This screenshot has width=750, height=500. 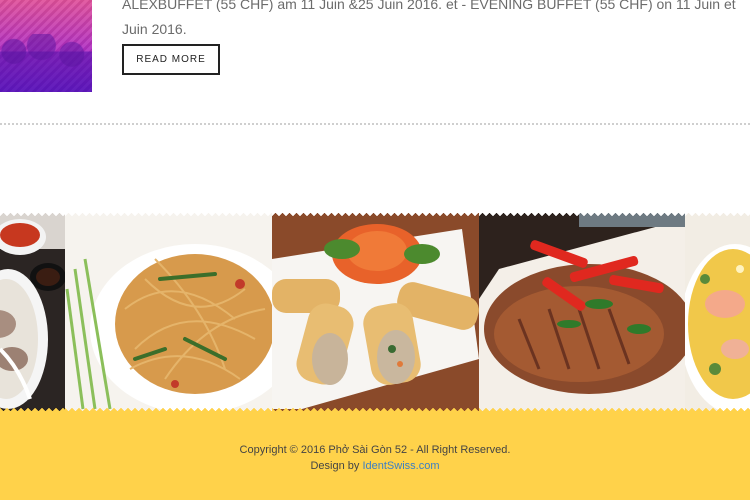 What do you see at coordinates (171, 59) in the screenshot?
I see `read-more-button: READ MORE` at bounding box center [171, 59].